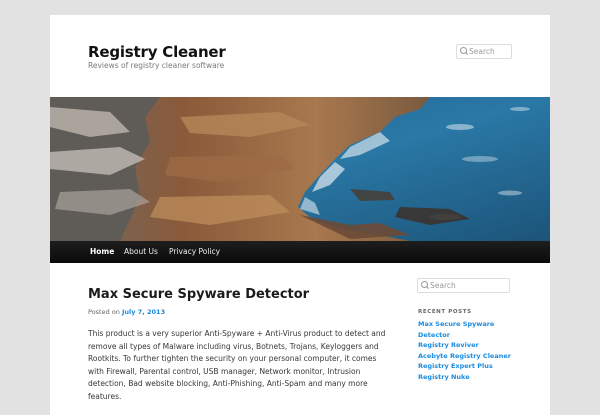 This screenshot has height=415, width=600. What do you see at coordinates (460, 285) in the screenshot?
I see `sidebar-search-input` at bounding box center [460, 285].